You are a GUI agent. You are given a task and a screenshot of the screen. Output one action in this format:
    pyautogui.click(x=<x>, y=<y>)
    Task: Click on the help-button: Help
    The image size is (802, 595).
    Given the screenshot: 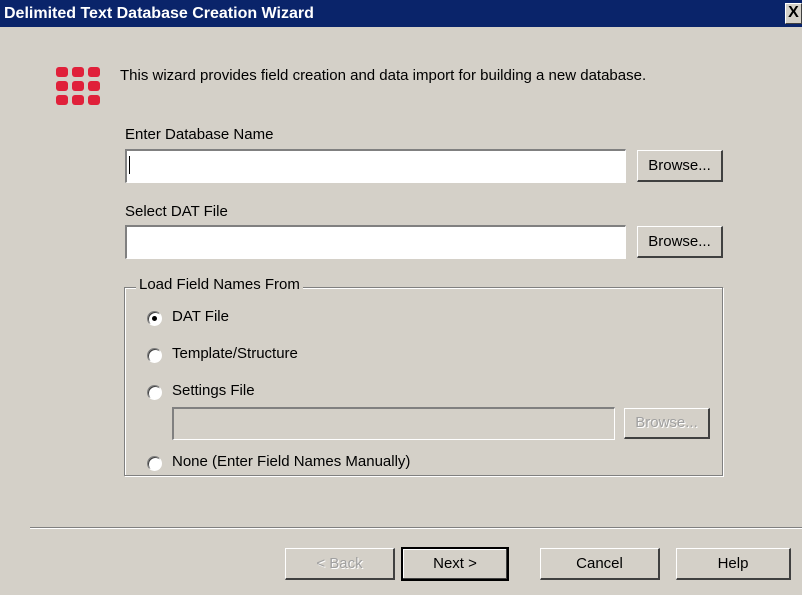 What is the action you would take?
    pyautogui.click(x=733, y=564)
    